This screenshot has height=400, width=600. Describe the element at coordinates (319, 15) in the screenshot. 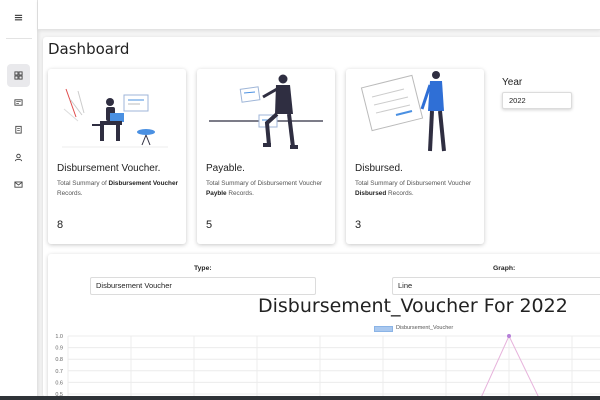

I see `top-bar` at that location.